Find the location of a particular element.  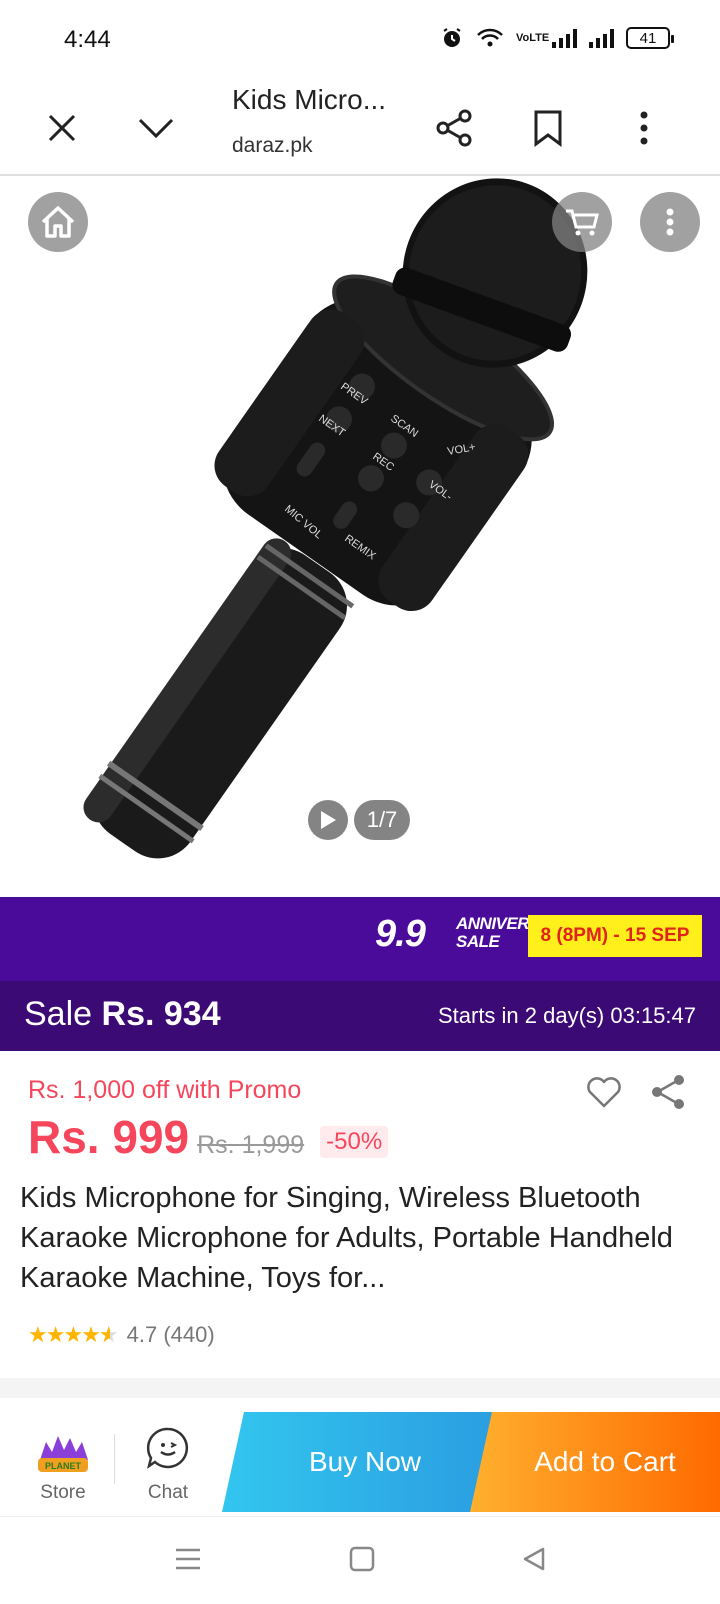

store-logo-text: PLANET is located at coordinates (63, 1466).